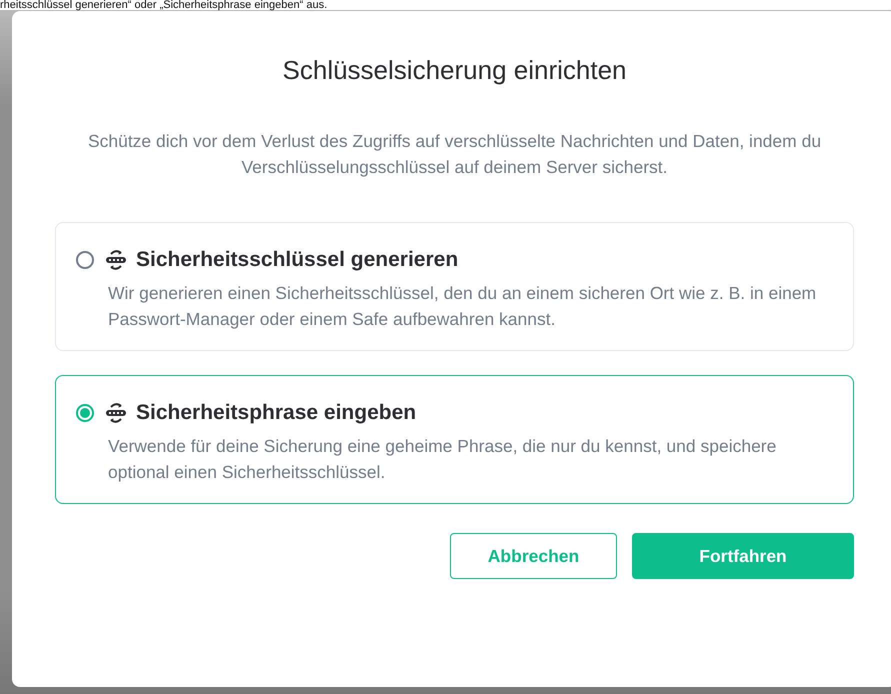 The image size is (891, 694). I want to click on dialog-description: Schütze dich vor dem Verlust des Zugriffs auf verschlüsselte Nachrichten und Daten, indem du Verschlüsselungsschlüssel auf deinem Server sicherst., so click(454, 154).